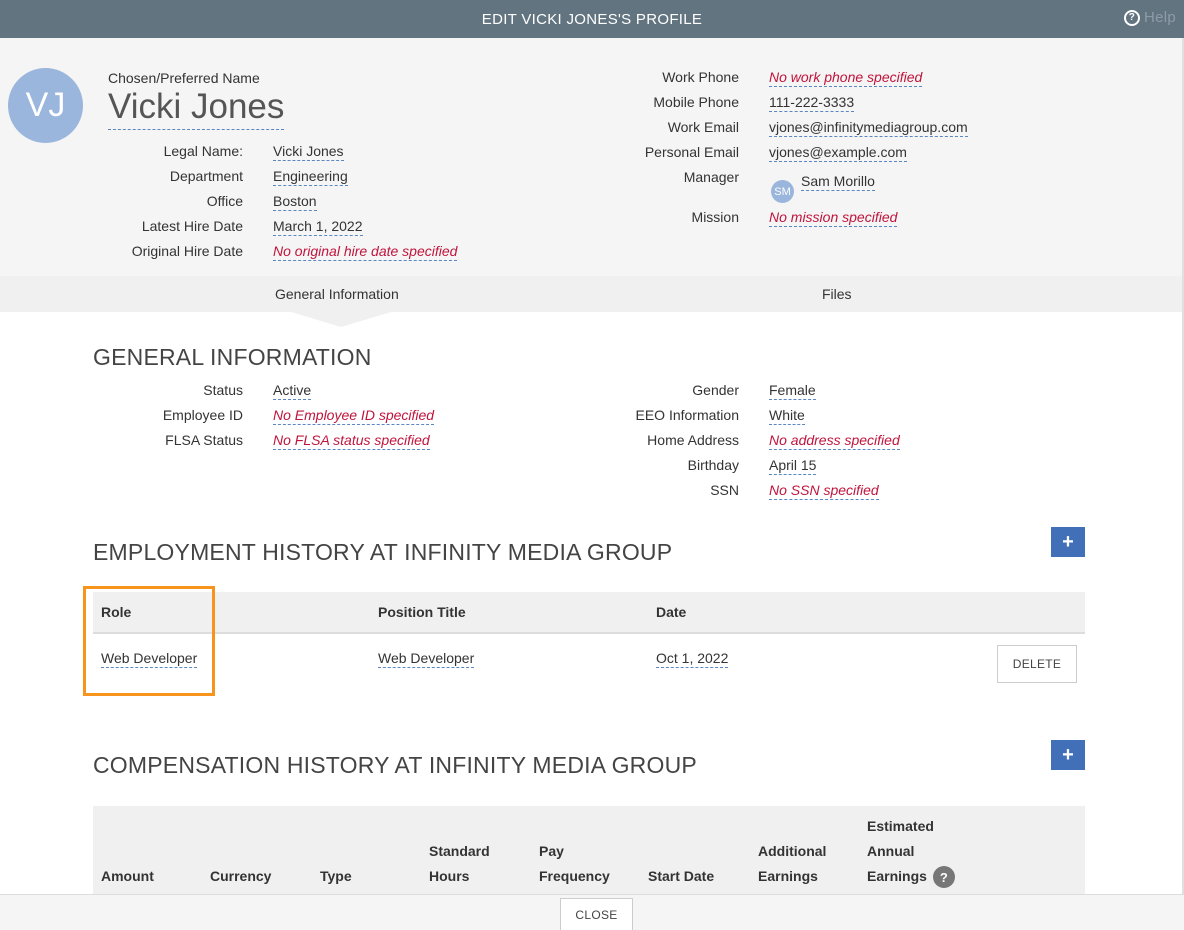 The height and width of the screenshot is (930, 1184). Describe the element at coordinates (698, 851) in the screenshot. I see `column-header-start-date: Start Date` at that location.